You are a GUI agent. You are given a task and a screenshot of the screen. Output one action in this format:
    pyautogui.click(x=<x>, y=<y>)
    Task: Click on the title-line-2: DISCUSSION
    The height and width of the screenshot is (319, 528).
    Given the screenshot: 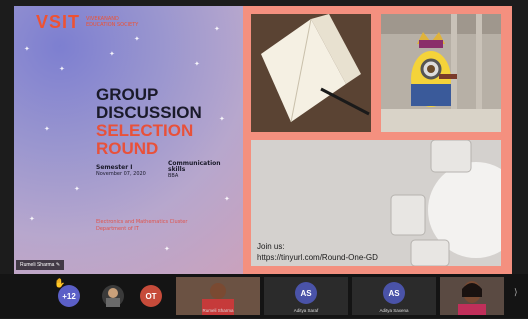 What is the action you would take?
    pyautogui.click(x=149, y=112)
    